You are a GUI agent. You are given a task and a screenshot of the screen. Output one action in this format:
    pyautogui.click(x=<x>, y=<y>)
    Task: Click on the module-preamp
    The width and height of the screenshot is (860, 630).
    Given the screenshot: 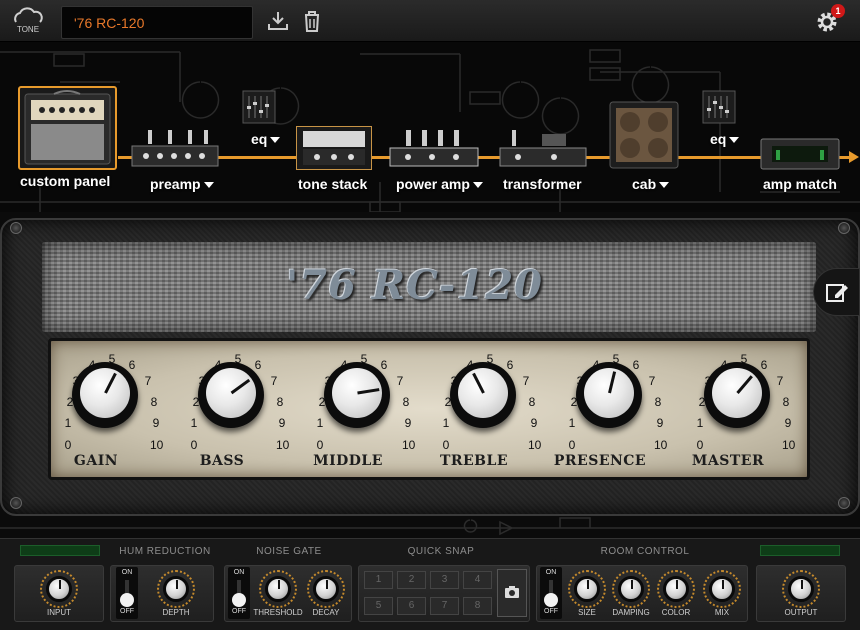 What is the action you would take?
    pyautogui.click(x=175, y=148)
    